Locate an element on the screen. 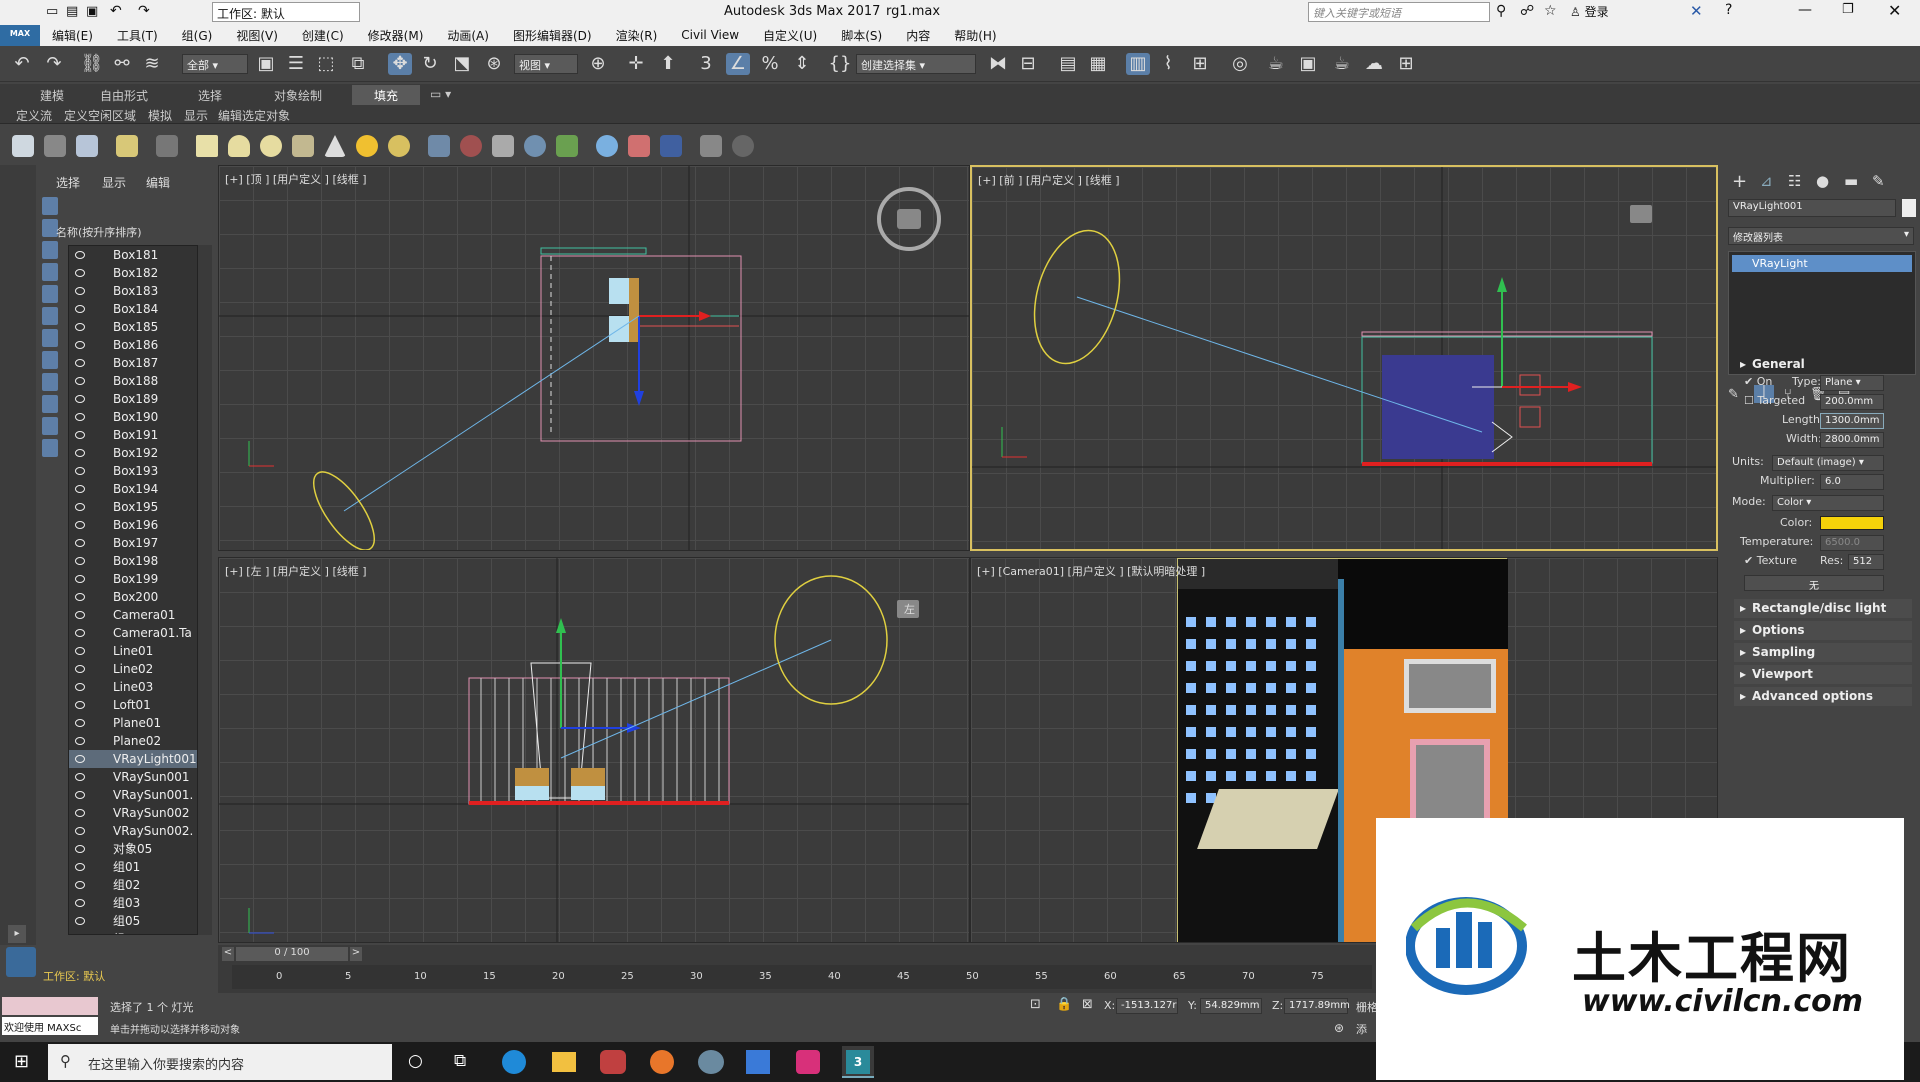 Image resolution: width=1920 pixels, height=1082 pixels. select-and-move-icon: ✥ is located at coordinates (400, 64).